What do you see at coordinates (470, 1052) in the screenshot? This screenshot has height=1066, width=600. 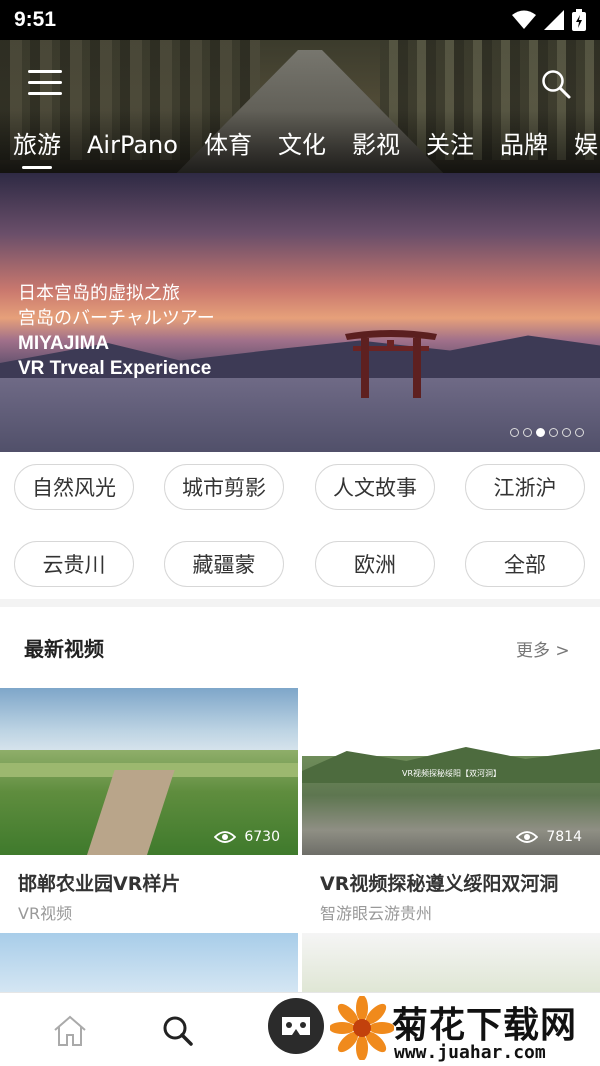 I see `watermark-url: www.juahar.com` at bounding box center [470, 1052].